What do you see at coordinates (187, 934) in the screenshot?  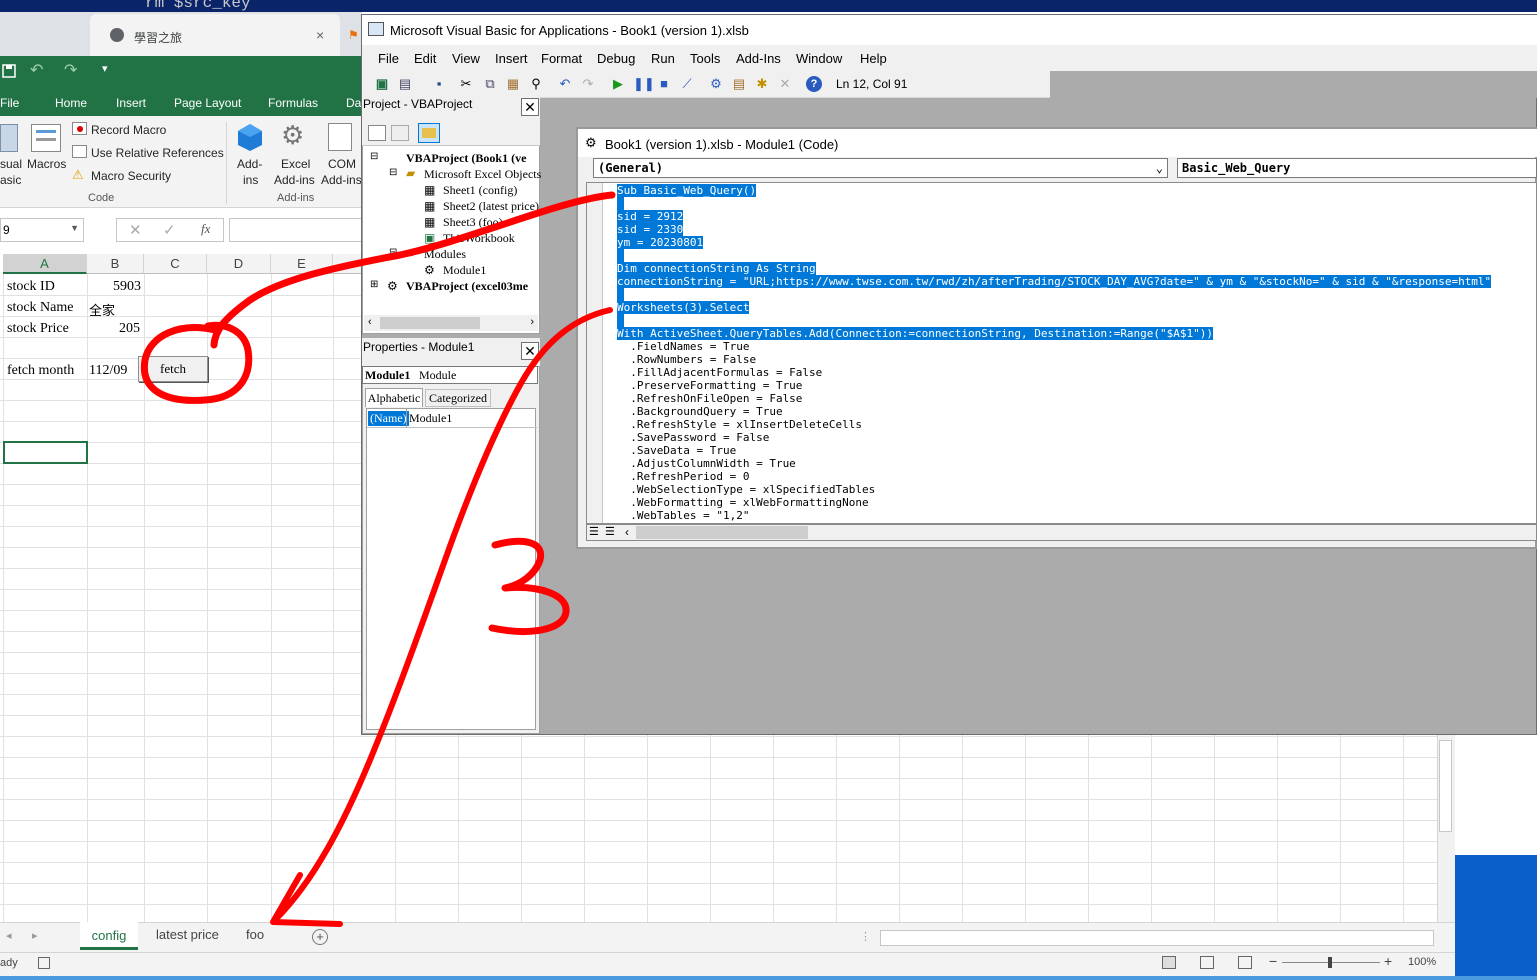 I see `sheet-tab-latest-price: latest price` at bounding box center [187, 934].